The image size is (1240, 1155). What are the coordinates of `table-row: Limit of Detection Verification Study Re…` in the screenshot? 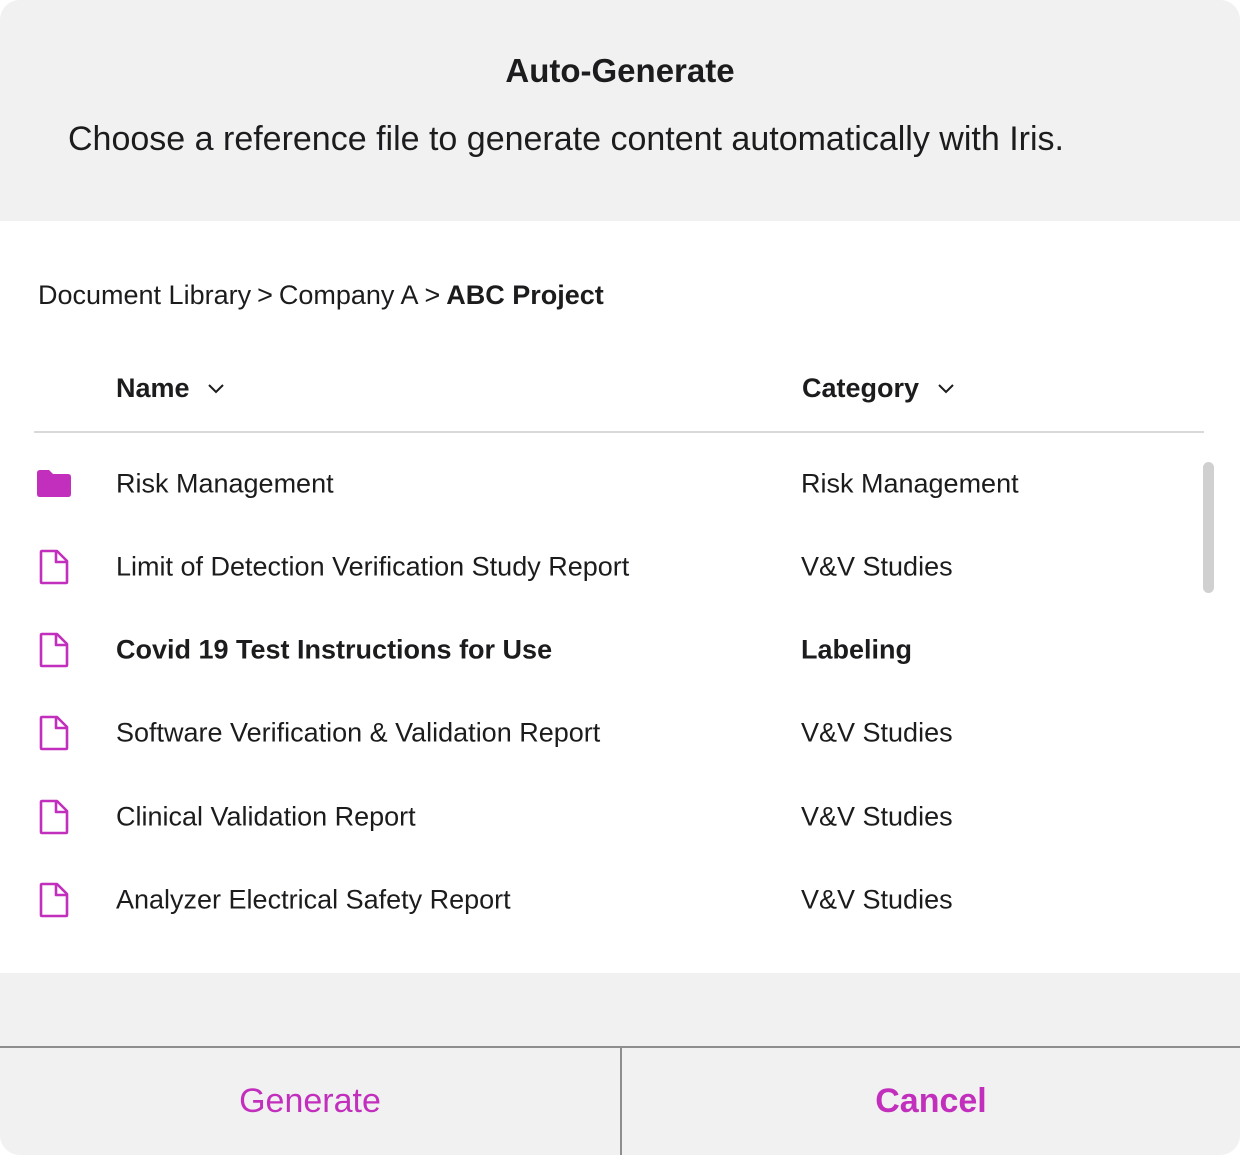 It's located at (600, 566).